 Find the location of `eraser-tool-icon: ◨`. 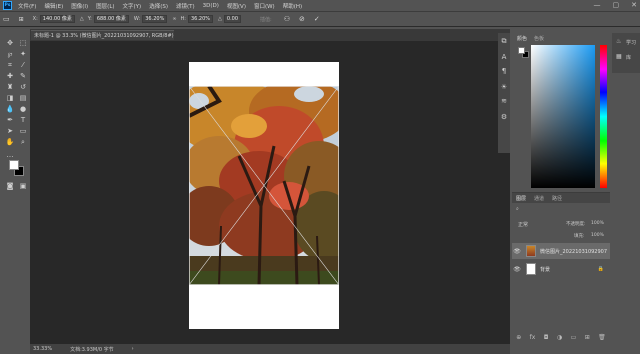

eraser-tool-icon: ◨ is located at coordinates (10, 98).